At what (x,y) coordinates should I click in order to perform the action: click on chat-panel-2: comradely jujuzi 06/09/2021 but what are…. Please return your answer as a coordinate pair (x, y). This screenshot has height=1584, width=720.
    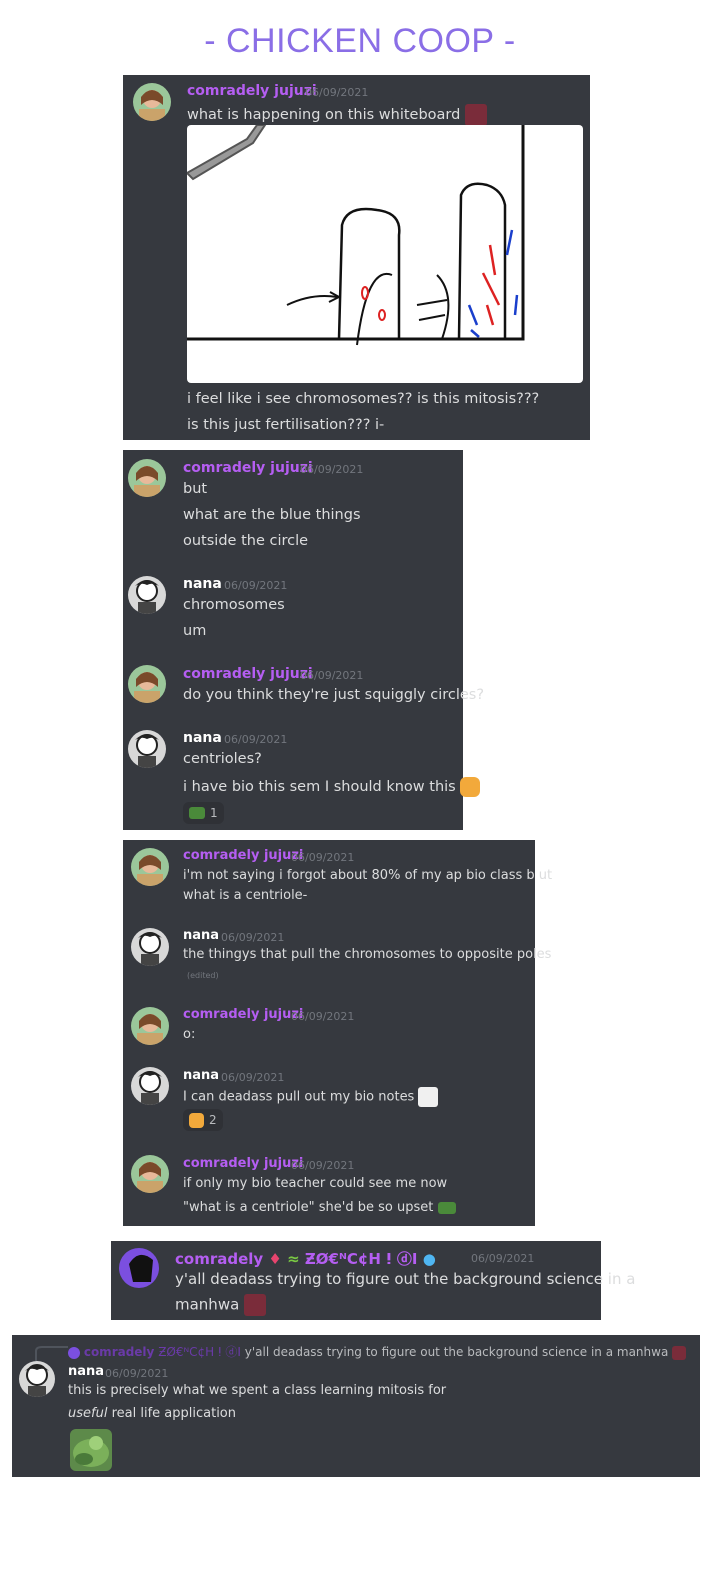
    Looking at the image, I should click on (303, 640).